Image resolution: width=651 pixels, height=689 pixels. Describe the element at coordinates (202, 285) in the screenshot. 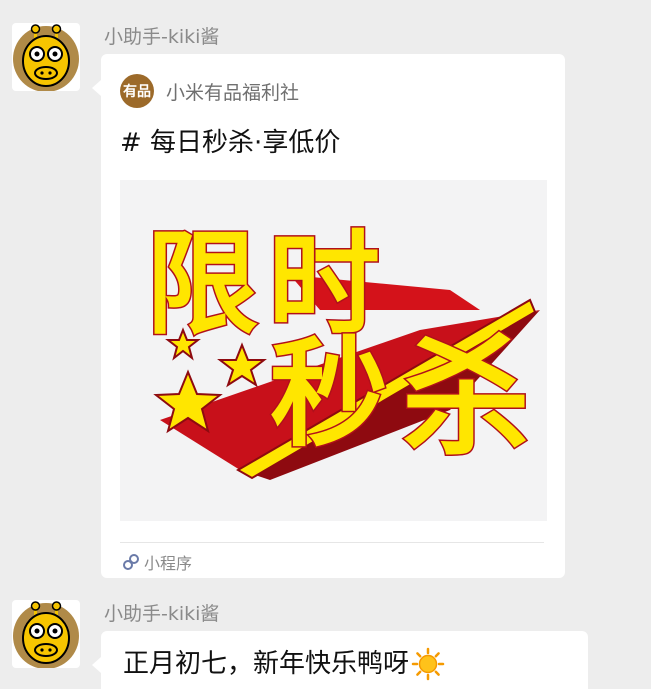

I see `promo-char: 限` at that location.